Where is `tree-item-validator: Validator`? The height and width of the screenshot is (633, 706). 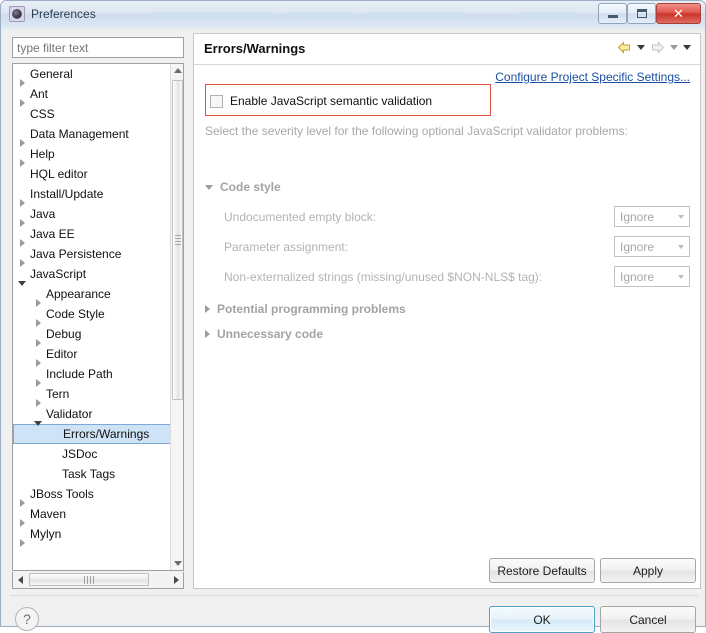 tree-item-validator: Validator is located at coordinates (92, 415).